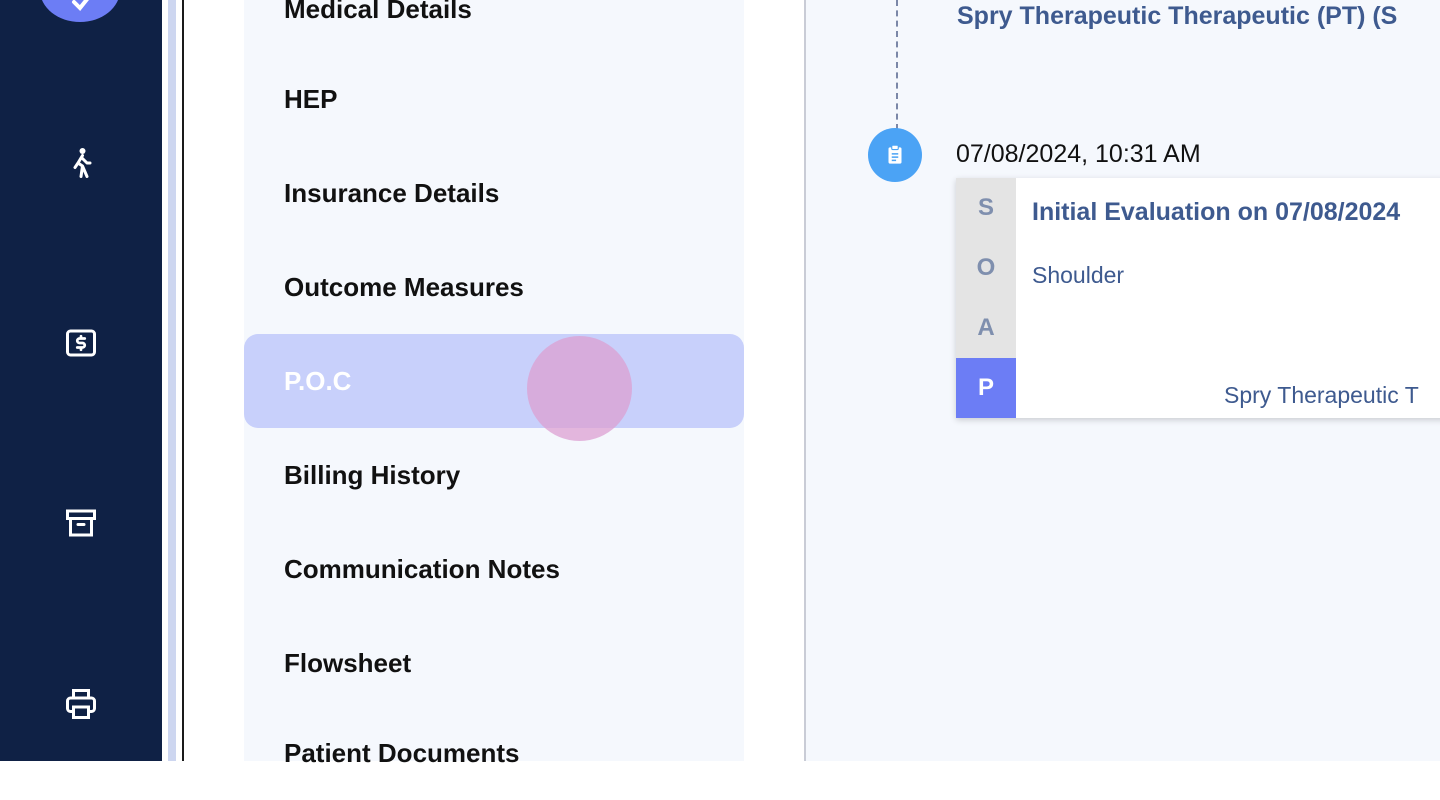  Describe the element at coordinates (372, 474) in the screenshot. I see `menu-item-label: Billing History` at that location.